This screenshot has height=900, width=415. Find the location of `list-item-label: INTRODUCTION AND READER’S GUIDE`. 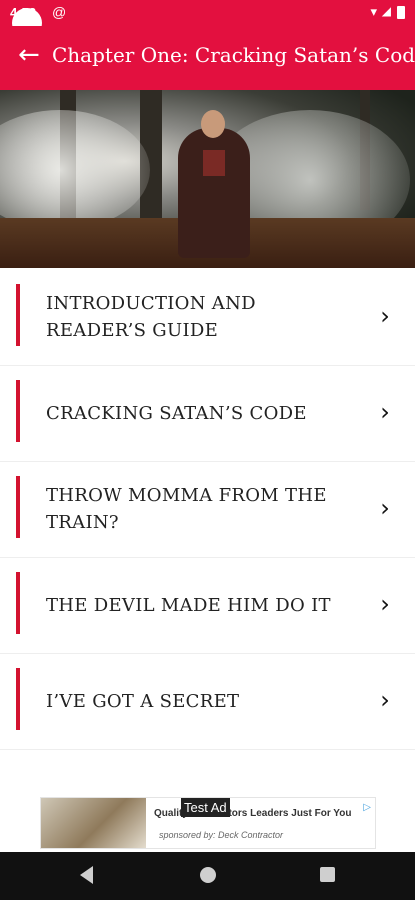

list-item-label: INTRODUCTION AND READER’S GUIDE is located at coordinates (151, 317).